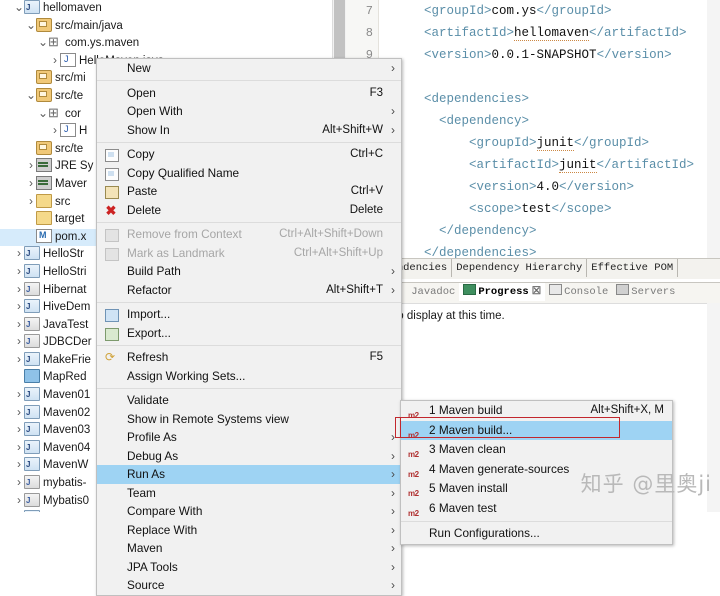 The height and width of the screenshot is (596, 720). Describe the element at coordinates (249, 154) in the screenshot. I see `context-menu-item: Copy Ctrl+C` at that location.